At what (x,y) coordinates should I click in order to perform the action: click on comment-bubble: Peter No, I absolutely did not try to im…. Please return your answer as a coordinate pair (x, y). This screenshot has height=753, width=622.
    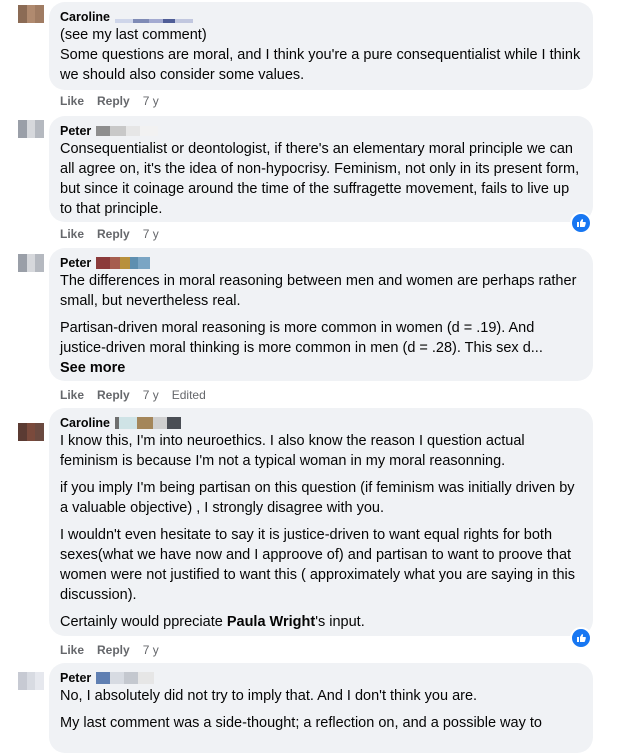
    Looking at the image, I should click on (321, 708).